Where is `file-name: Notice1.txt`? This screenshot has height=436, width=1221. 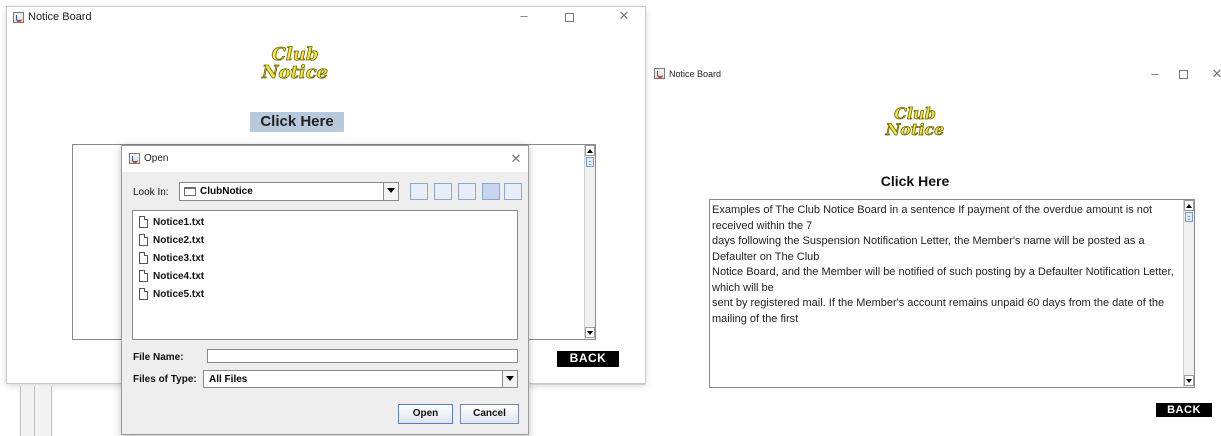 file-name: Notice1.txt is located at coordinates (179, 222).